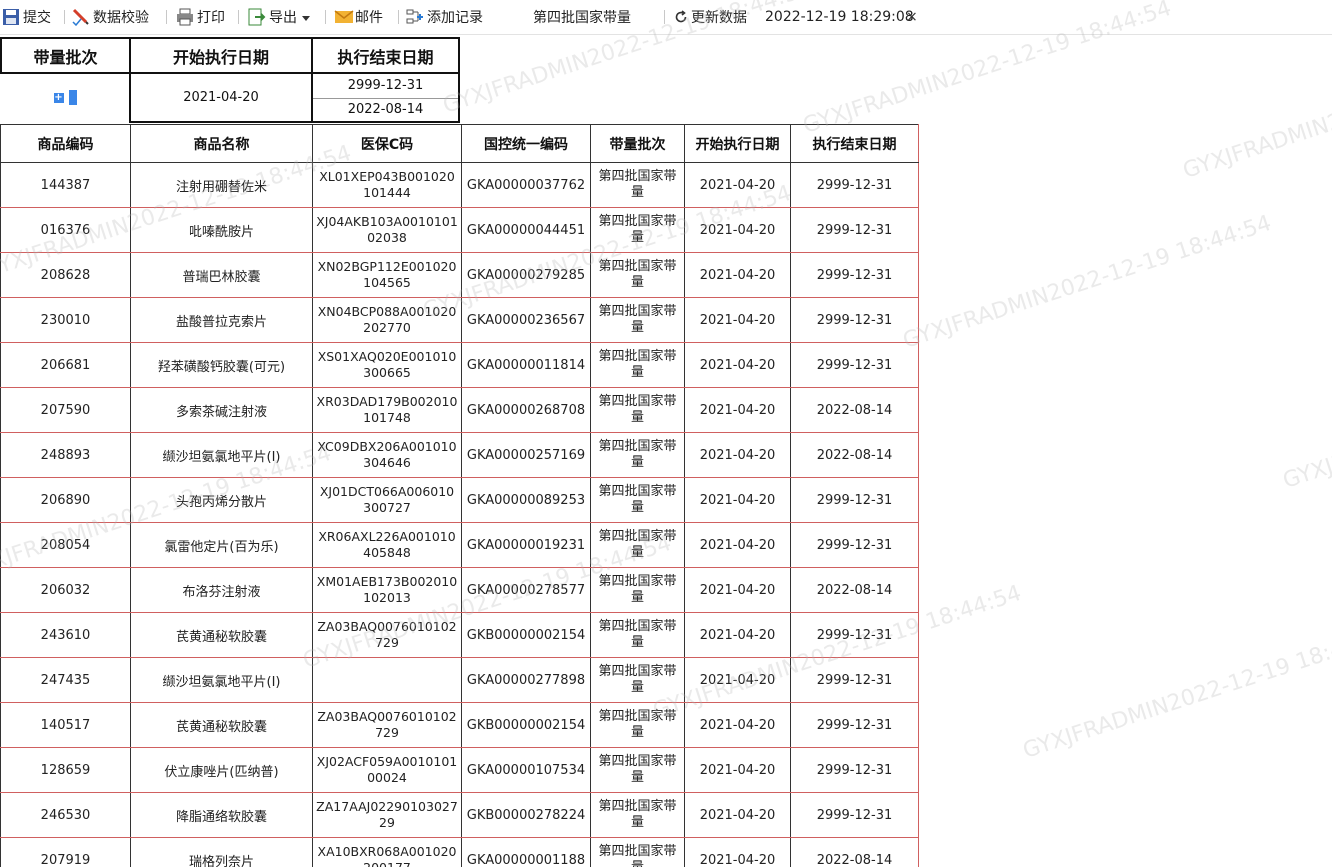  What do you see at coordinates (110, 17) in the screenshot?
I see `validate-button: 数据校验` at bounding box center [110, 17].